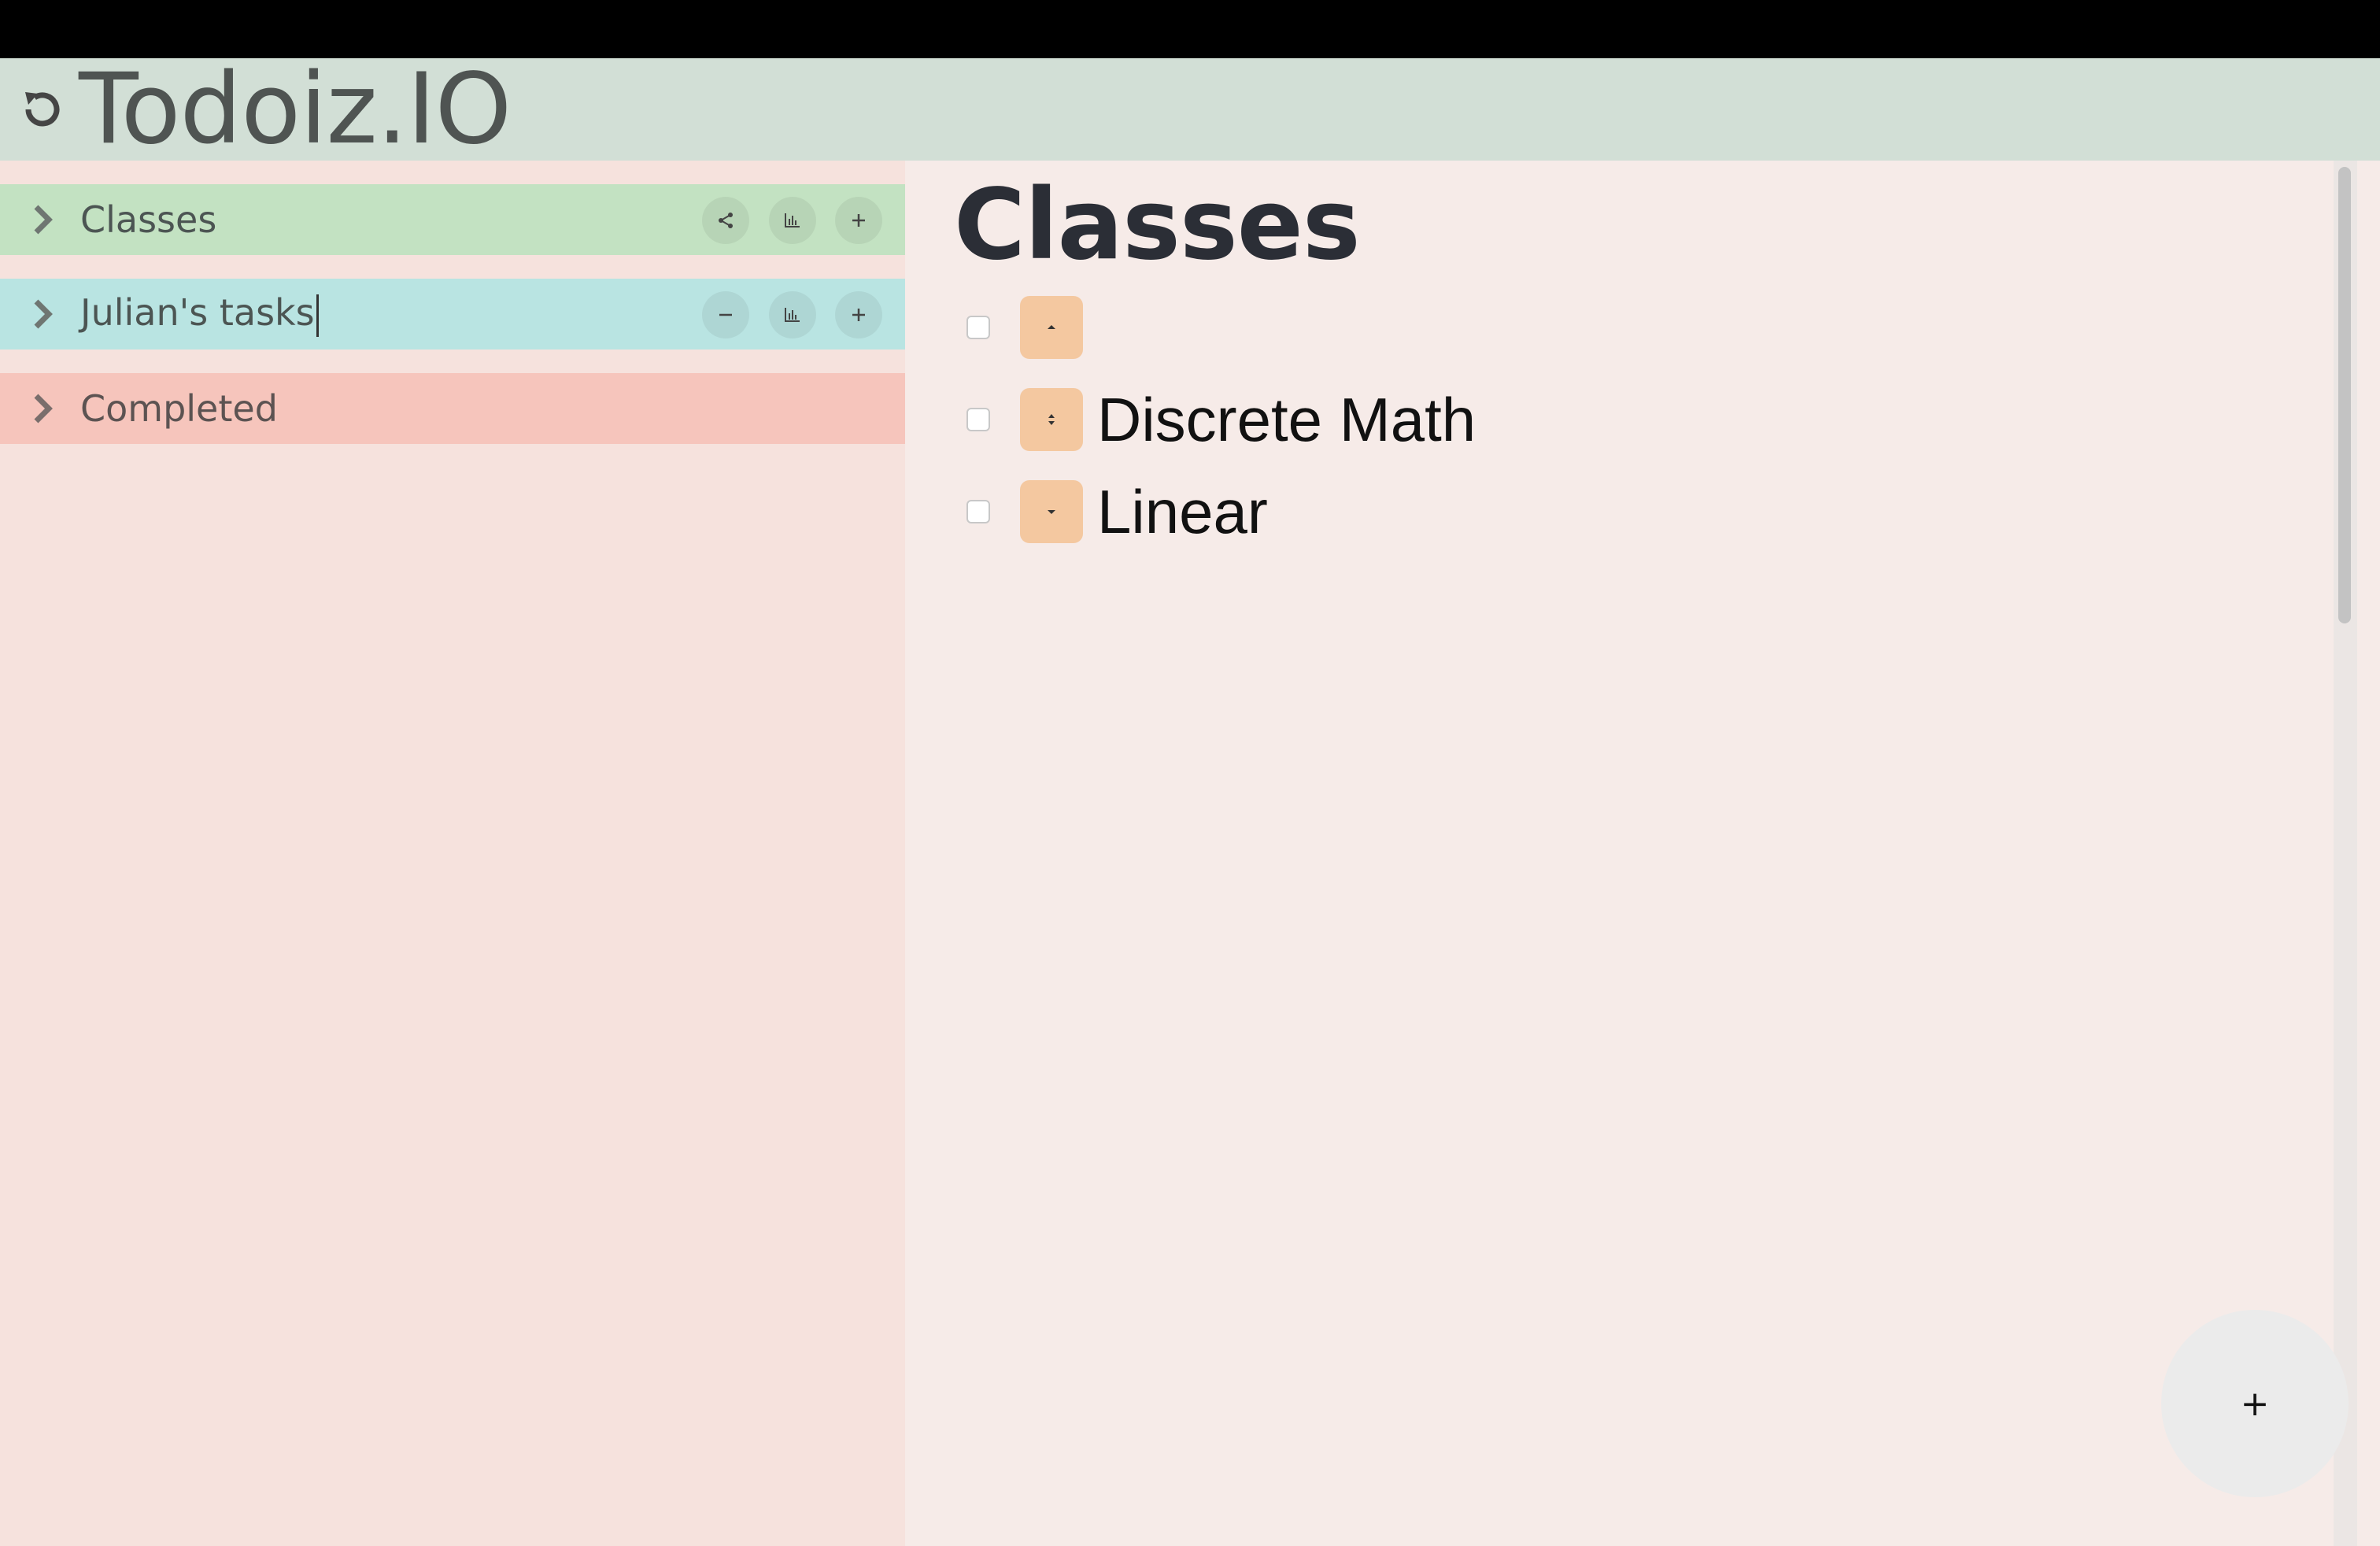 This screenshot has width=2380, height=1546. Describe the element at coordinates (1157, 225) in the screenshot. I see `page-title: Classes` at that location.